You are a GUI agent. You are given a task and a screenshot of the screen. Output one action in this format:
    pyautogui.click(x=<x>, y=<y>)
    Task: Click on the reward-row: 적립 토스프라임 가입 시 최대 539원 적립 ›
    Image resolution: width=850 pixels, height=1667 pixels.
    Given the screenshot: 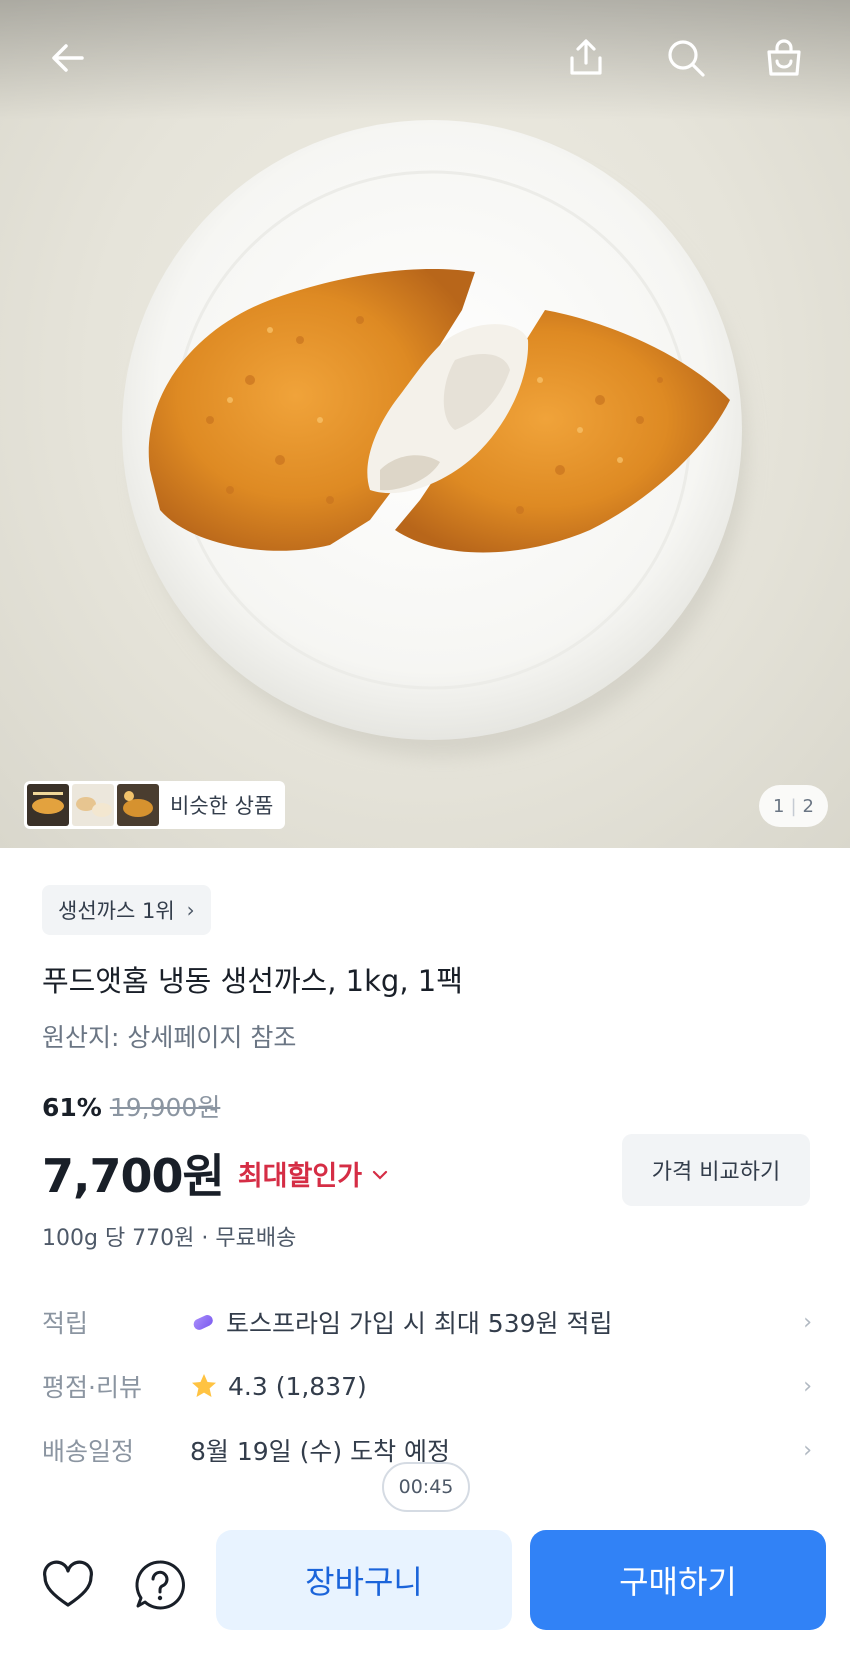 What is the action you would take?
    pyautogui.click(x=427, y=1322)
    